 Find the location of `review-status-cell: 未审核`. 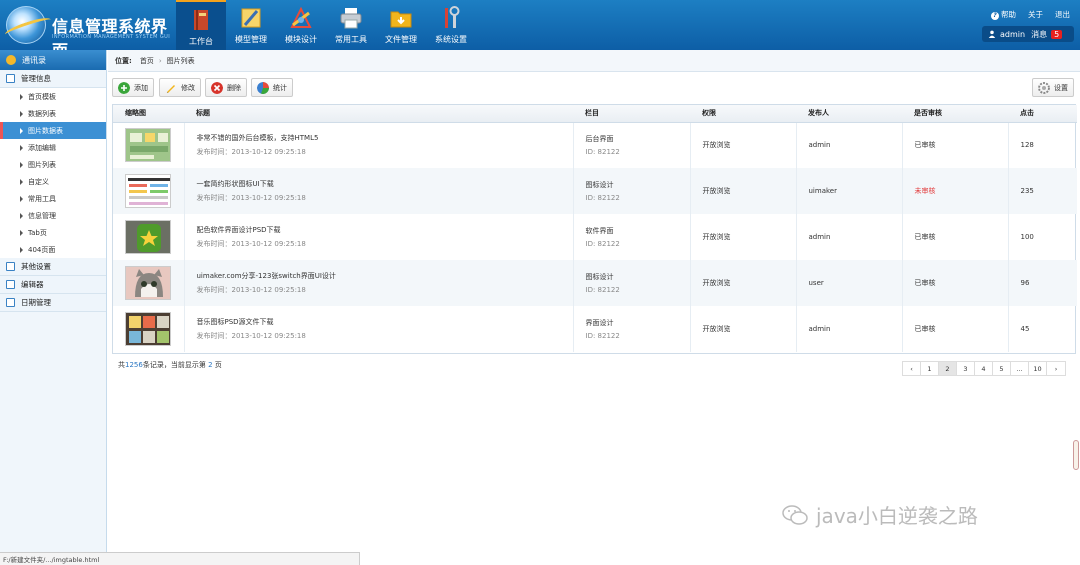

review-status-cell: 未审核 is located at coordinates (955, 191).